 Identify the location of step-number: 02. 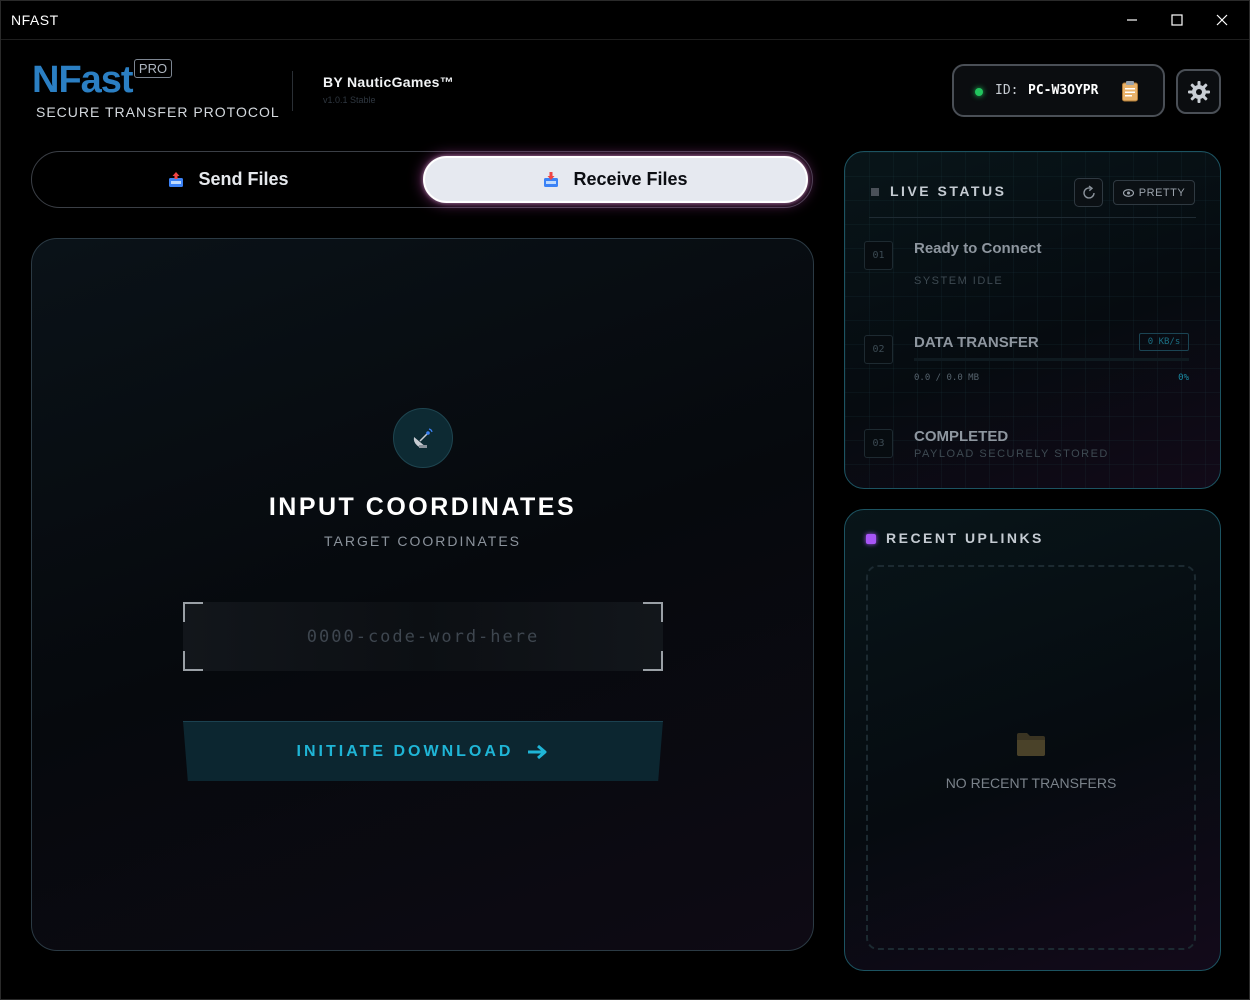
(878, 349).